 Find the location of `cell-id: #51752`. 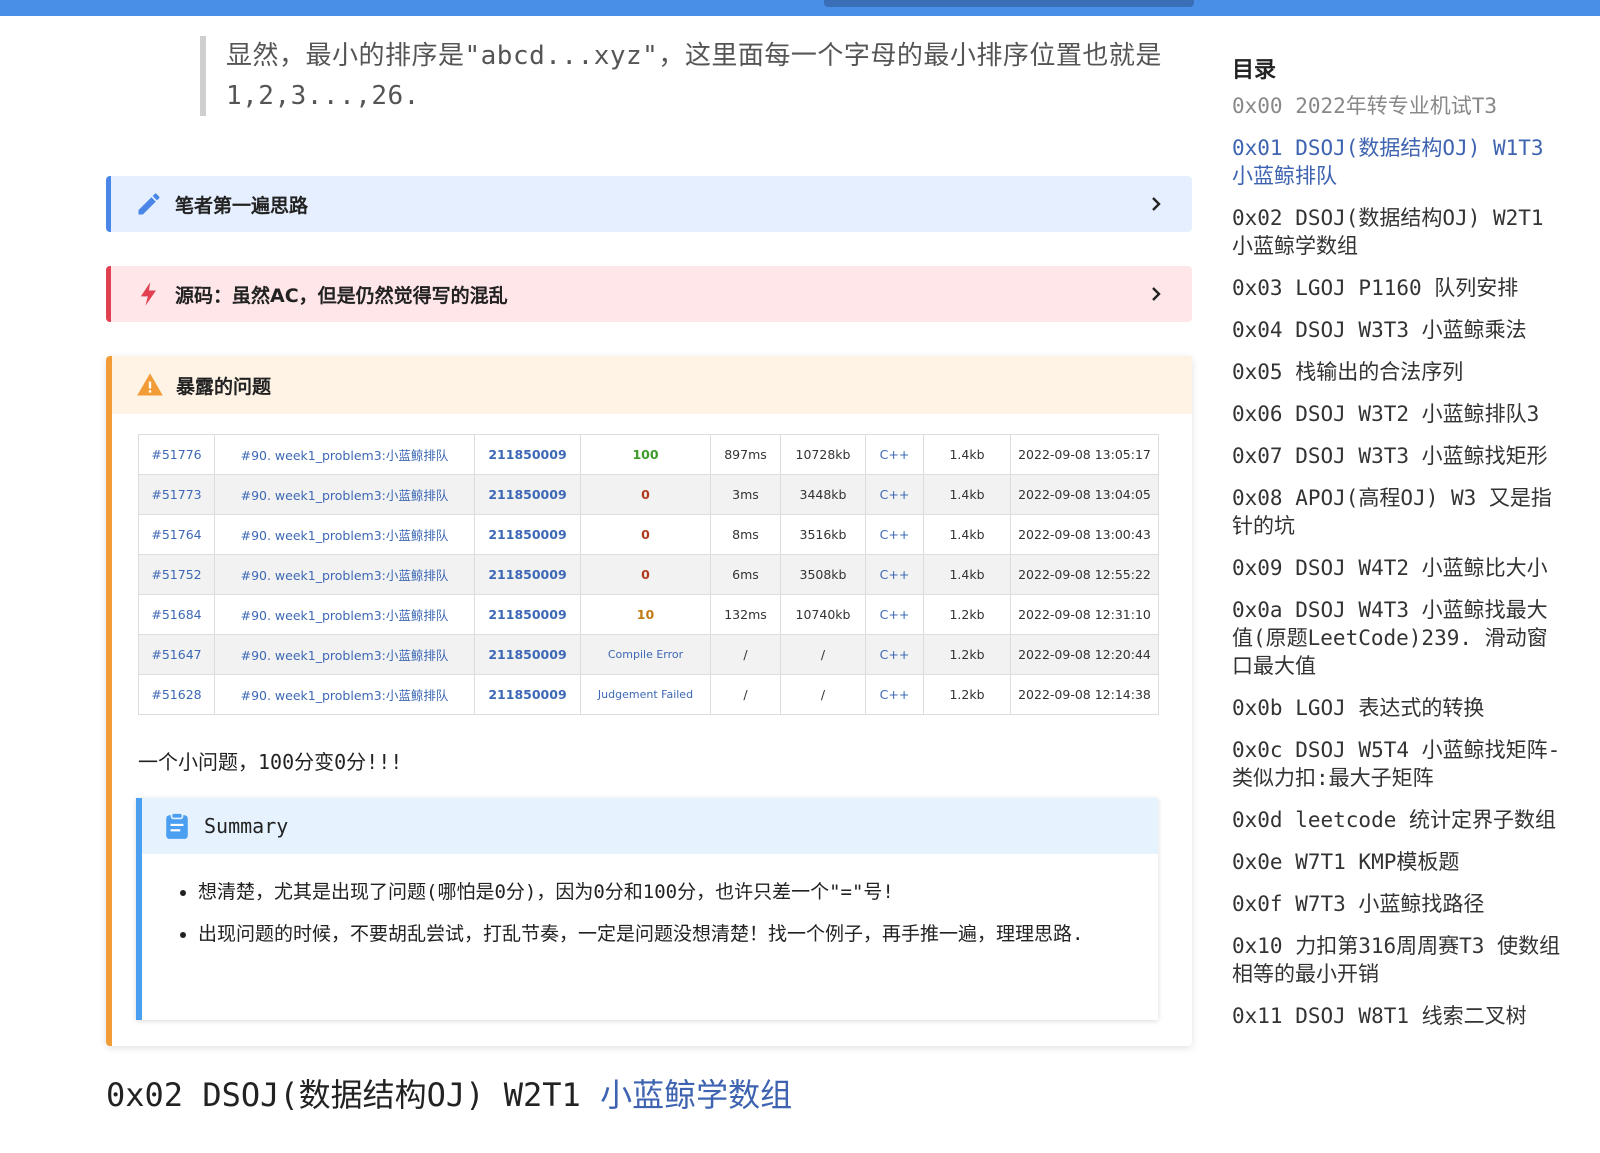

cell-id: #51752 is located at coordinates (176, 574).